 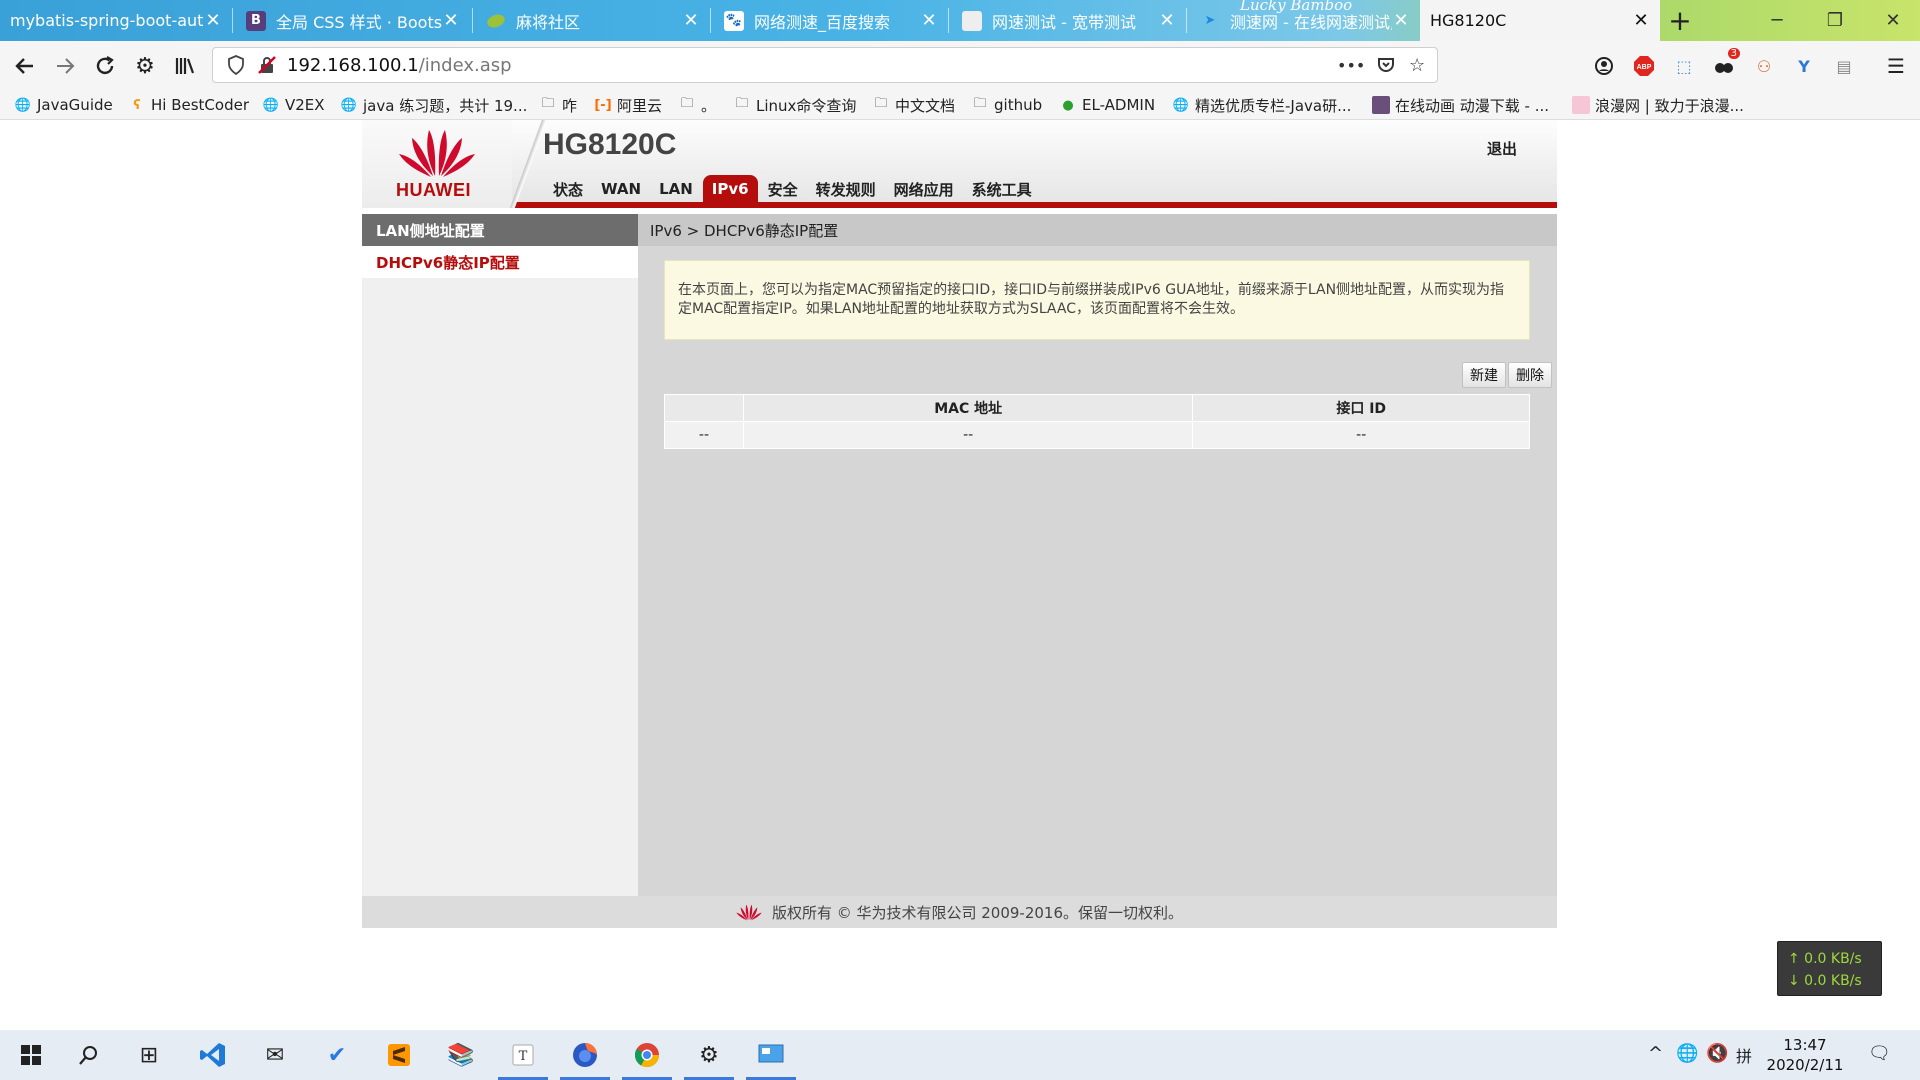 I want to click on tab-mahjong: 麻将社区 ✕, so click(x=593, y=20).